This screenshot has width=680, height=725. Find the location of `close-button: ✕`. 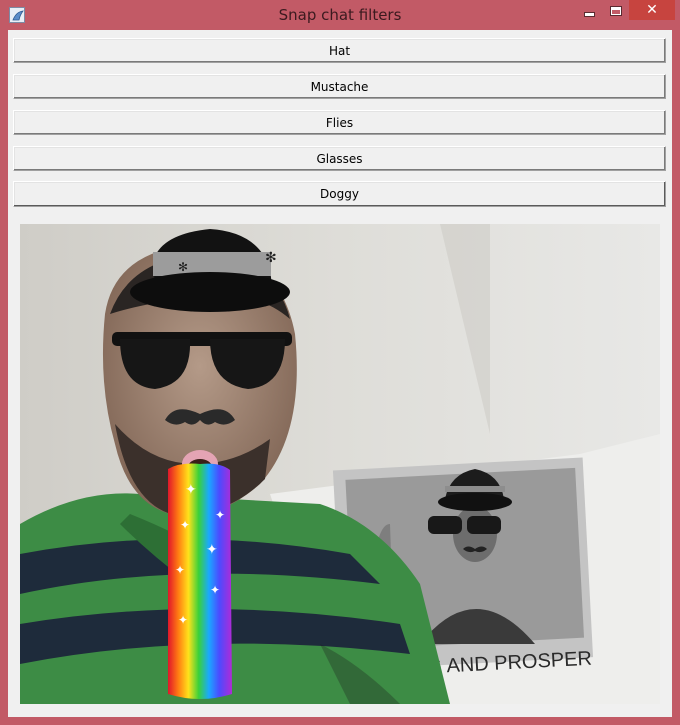

close-button: ✕ is located at coordinates (652, 10).